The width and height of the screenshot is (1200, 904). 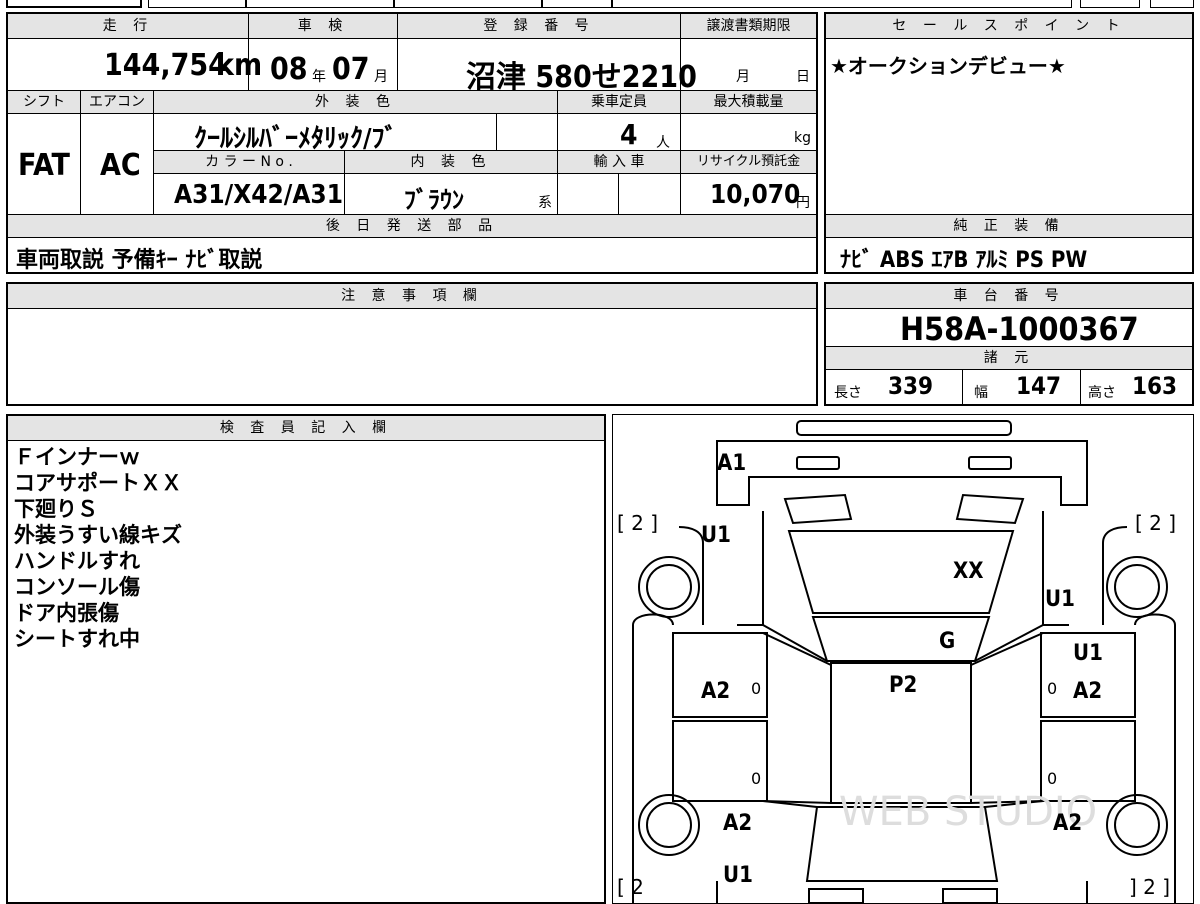 What do you see at coordinates (803, 203) in the screenshot?
I see `recycle-unit: 円` at bounding box center [803, 203].